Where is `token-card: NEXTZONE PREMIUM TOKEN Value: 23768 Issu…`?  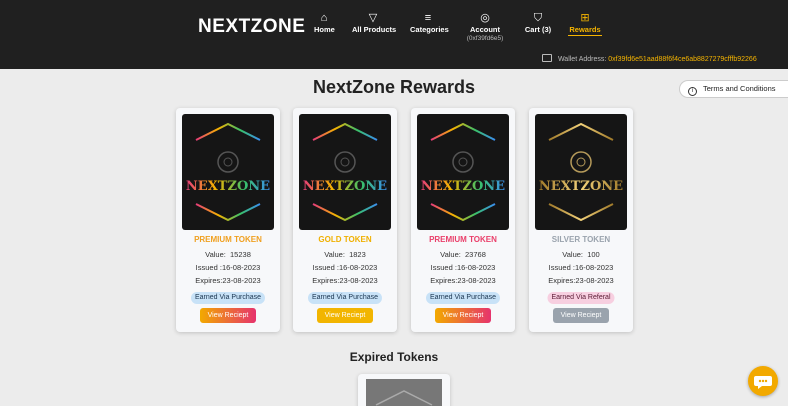
token-card: NEXTZONE PREMIUM TOKEN Value: 23768 Issu… is located at coordinates (463, 220).